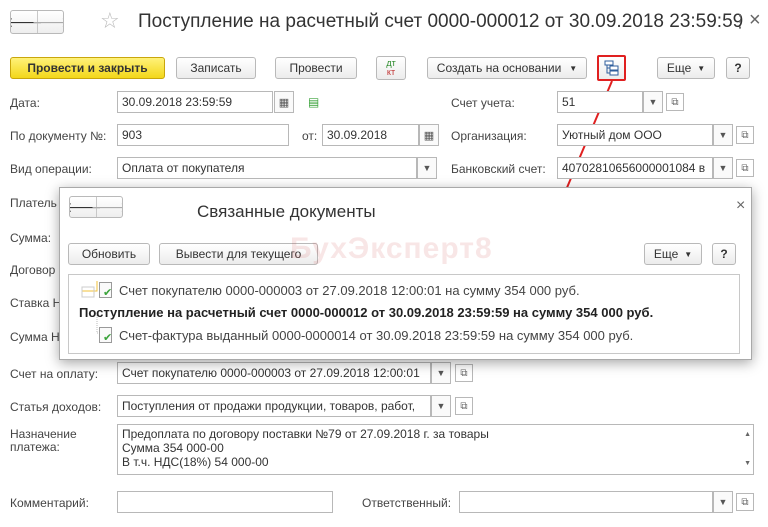 This screenshot has height=527, width=768. I want to click on chevron-down-icon: ▼, so click(688, 254).